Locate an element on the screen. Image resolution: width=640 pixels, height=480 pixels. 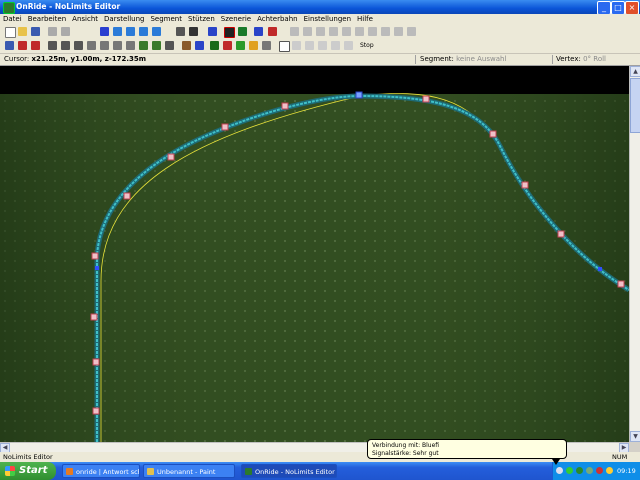
menu-datei: Datei is located at coordinates (12, 19).